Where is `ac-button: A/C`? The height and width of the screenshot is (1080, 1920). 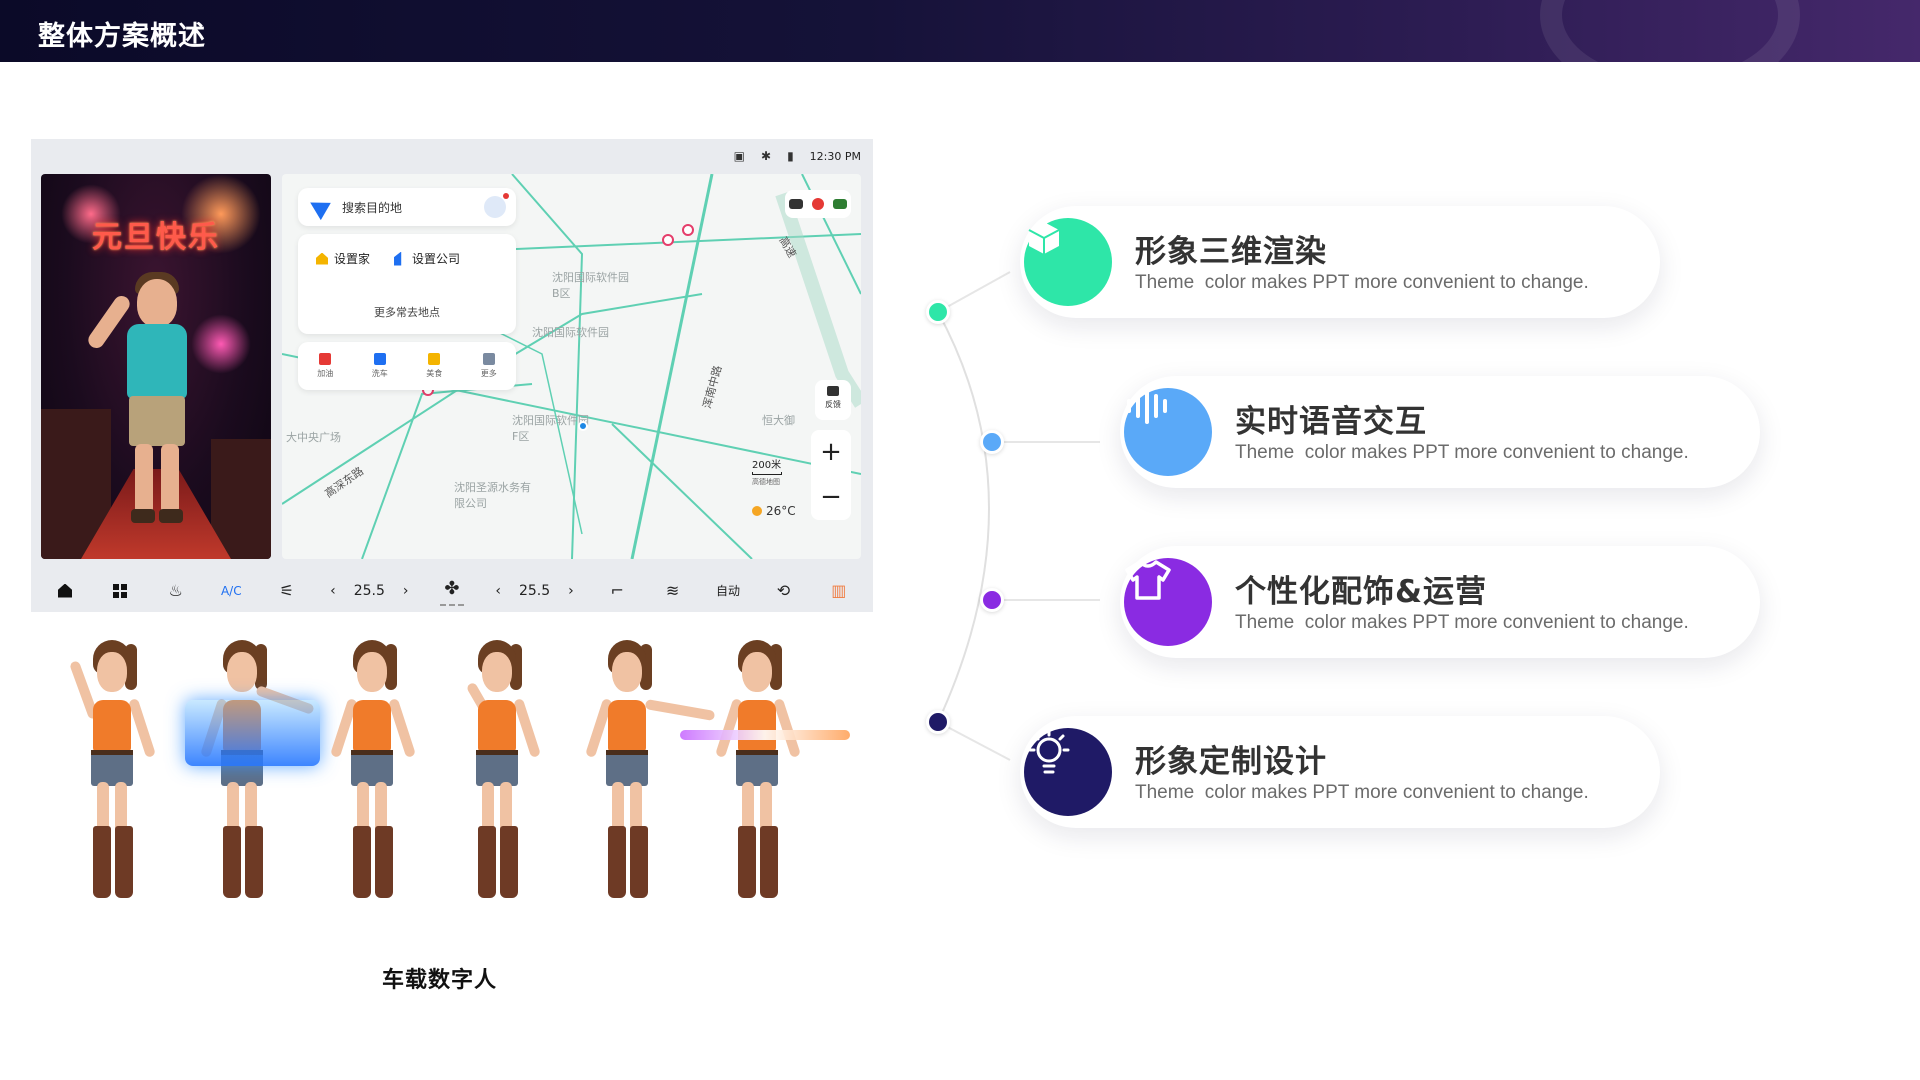
ac-button: A/C is located at coordinates (231, 591).